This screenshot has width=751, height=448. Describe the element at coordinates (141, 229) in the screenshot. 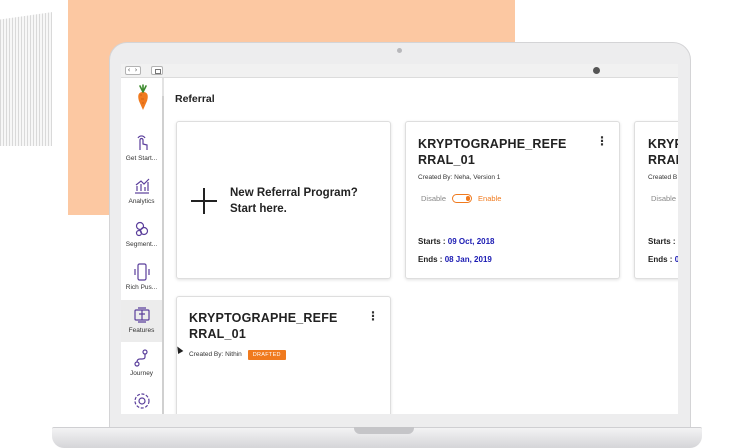

I see `segment-icon` at that location.